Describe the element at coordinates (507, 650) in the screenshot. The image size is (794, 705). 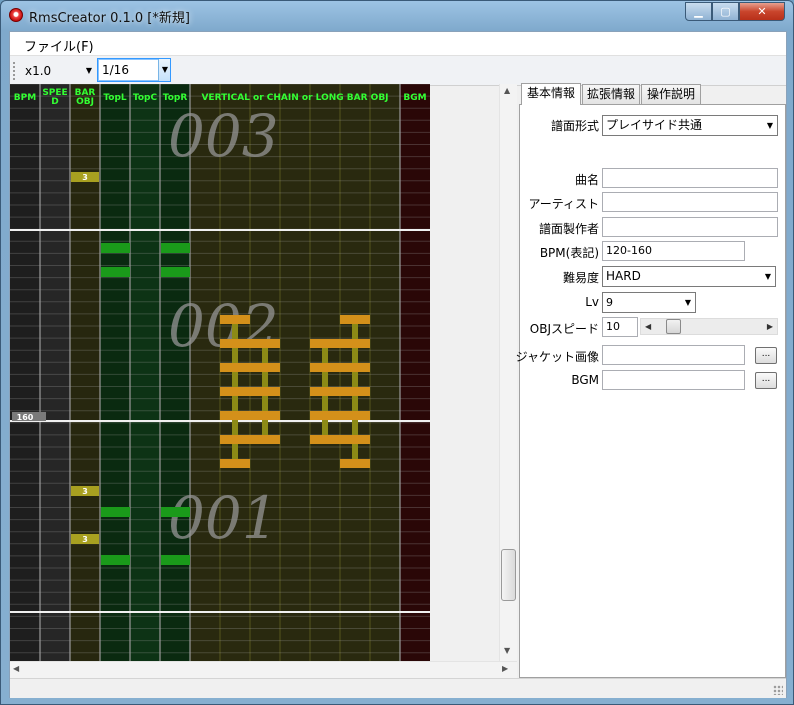
I see `scroll-down-icon: ▼` at that location.